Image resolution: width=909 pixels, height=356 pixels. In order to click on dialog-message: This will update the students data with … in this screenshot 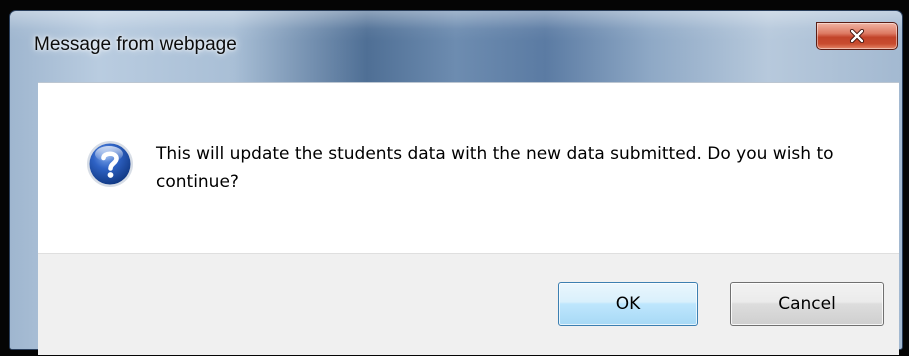, I will do `click(495, 168)`.